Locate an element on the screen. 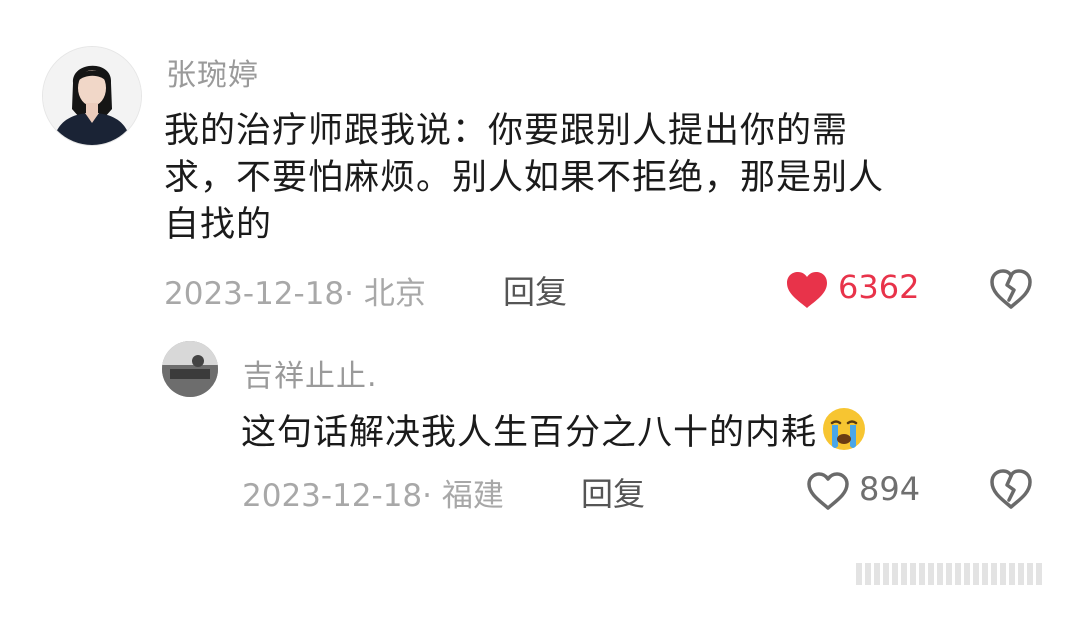 The image size is (1080, 634). watermark-logo is located at coordinates (949, 574).